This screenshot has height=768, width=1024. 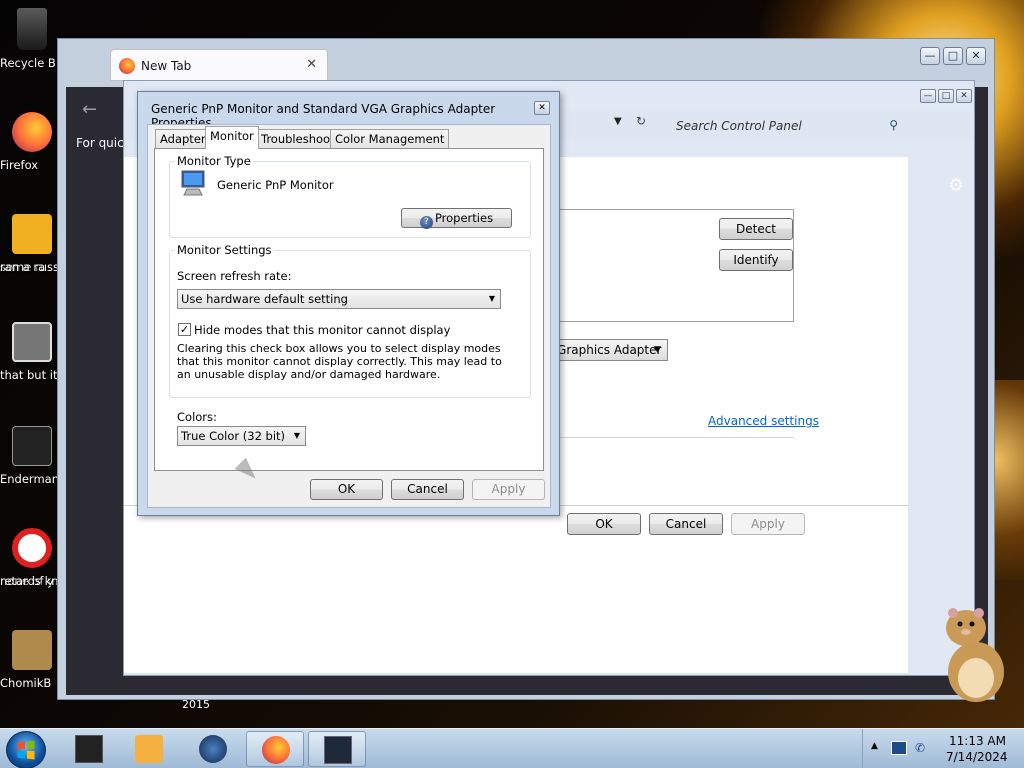 What do you see at coordinates (977, 741) in the screenshot?
I see `clock-time: 11:13 AM` at bounding box center [977, 741].